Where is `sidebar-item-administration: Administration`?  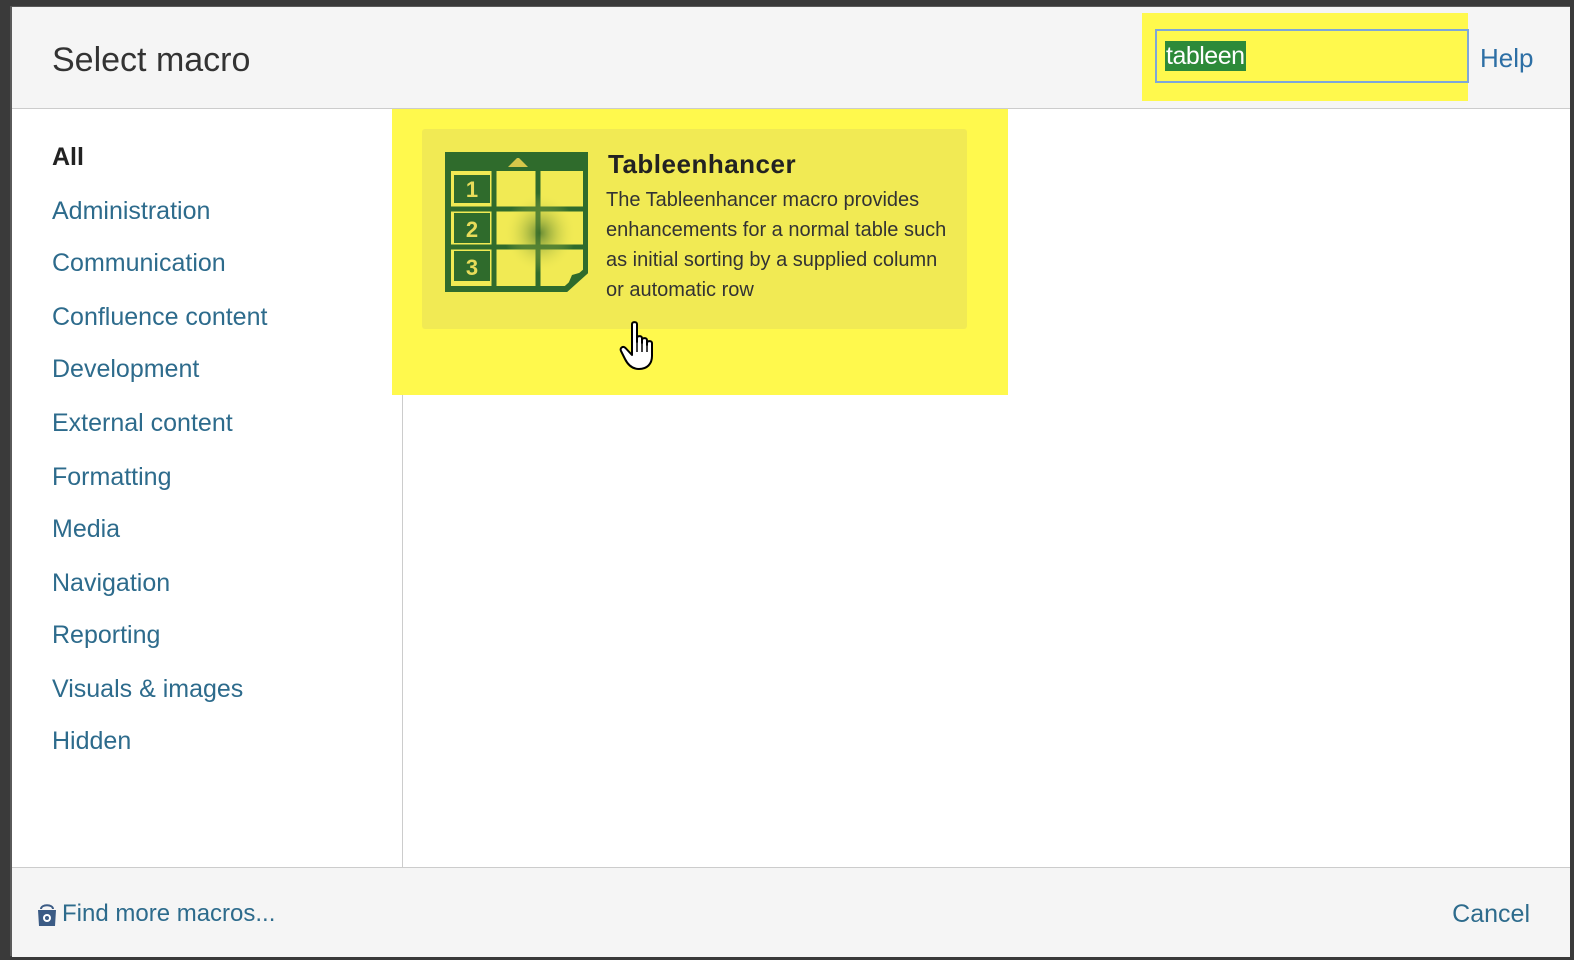 sidebar-item-administration: Administration is located at coordinates (131, 211).